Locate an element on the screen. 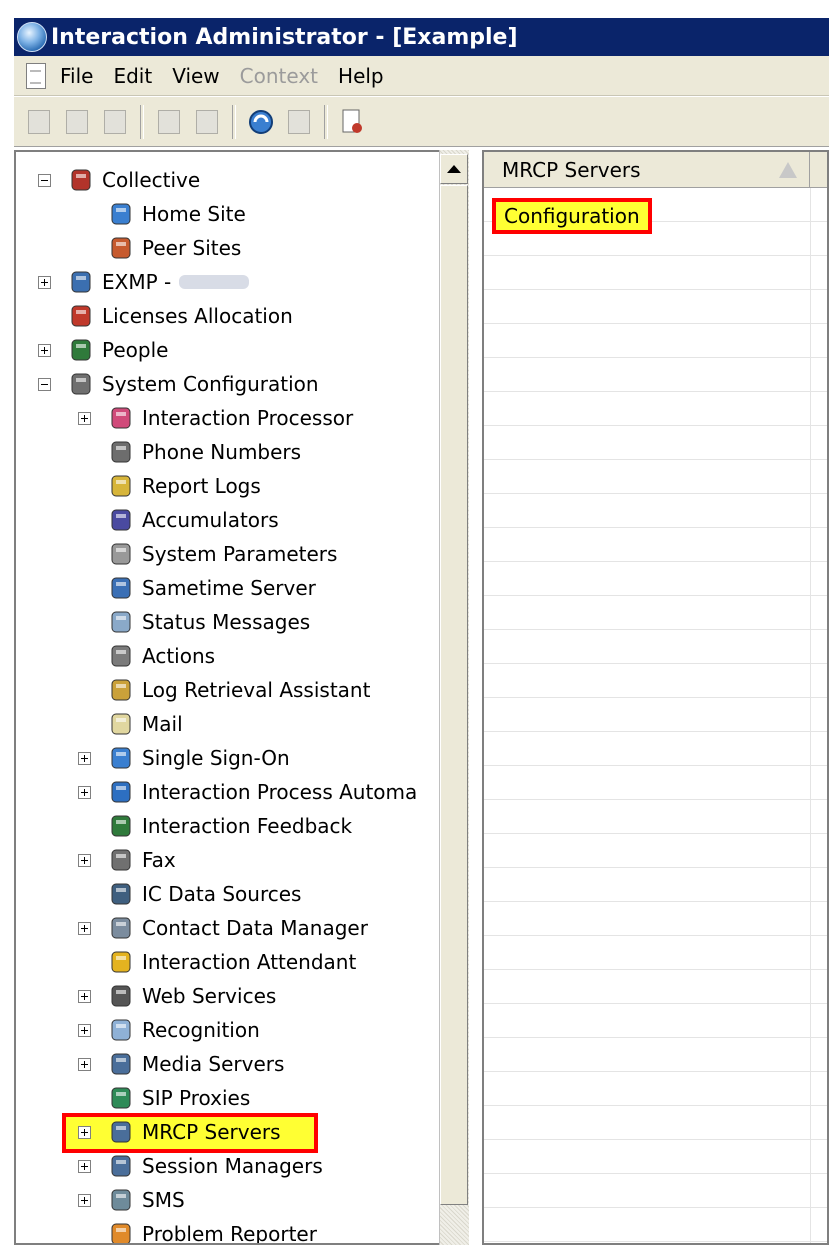 This screenshot has height=1245, width=829. problem-reporter-icon is located at coordinates (121, 1232).